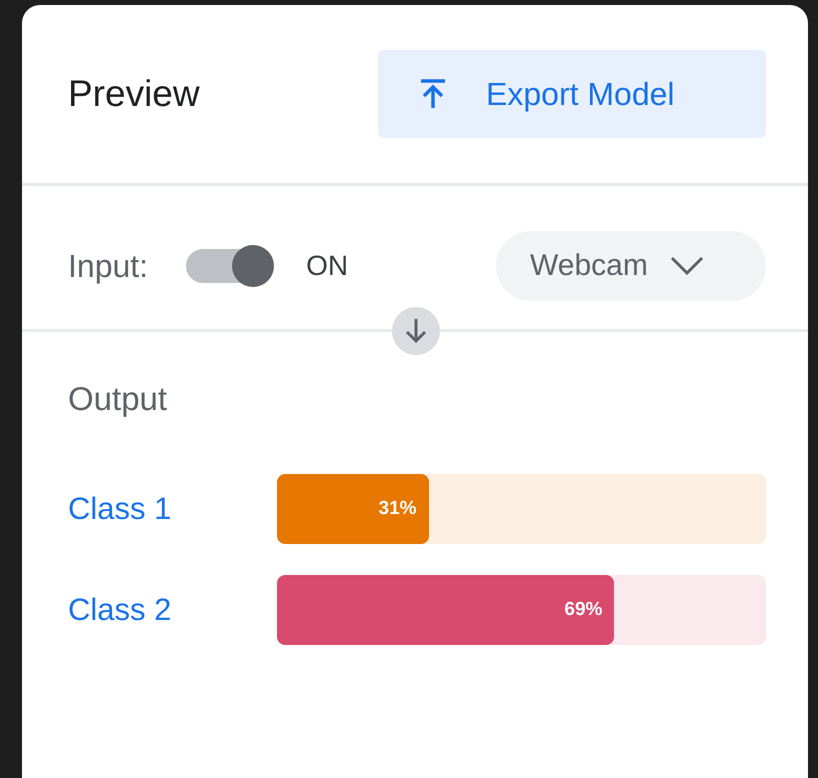 The image size is (818, 778). Describe the element at coordinates (118, 399) in the screenshot. I see `output-title: Output` at that location.